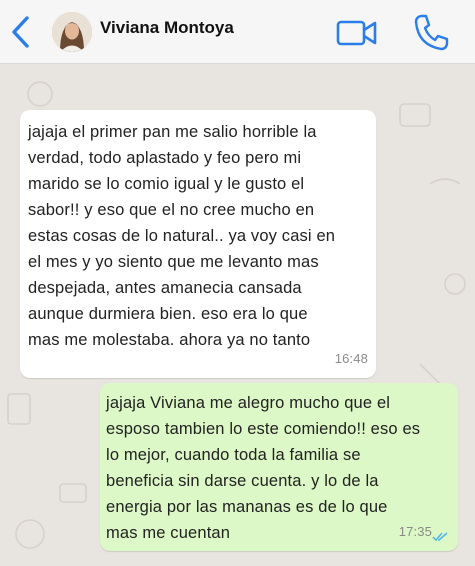 Image resolution: width=475 pixels, height=566 pixels. What do you see at coordinates (237, 32) in the screenshot?
I see `chat-header: Viviana Montoya` at bounding box center [237, 32].